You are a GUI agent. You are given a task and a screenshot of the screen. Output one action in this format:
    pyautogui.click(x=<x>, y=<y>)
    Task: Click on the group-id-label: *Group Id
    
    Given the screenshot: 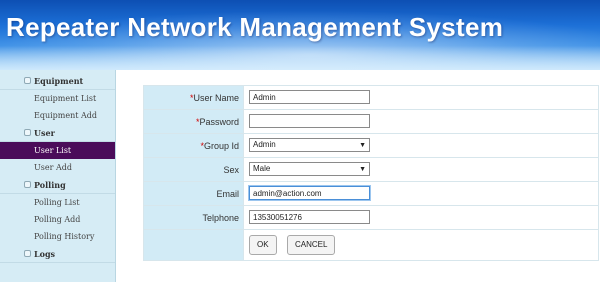 What is the action you would take?
    pyautogui.click(x=193, y=145)
    